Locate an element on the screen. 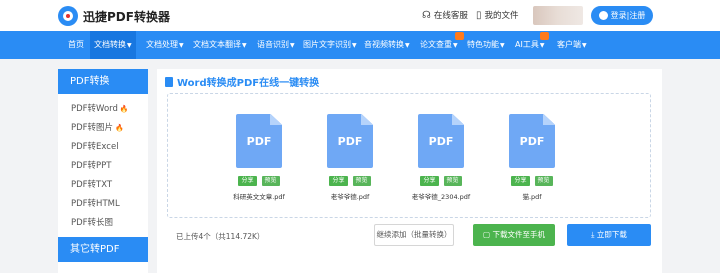  sidebar-item-4: PDF转TXT is located at coordinates (103, 185).